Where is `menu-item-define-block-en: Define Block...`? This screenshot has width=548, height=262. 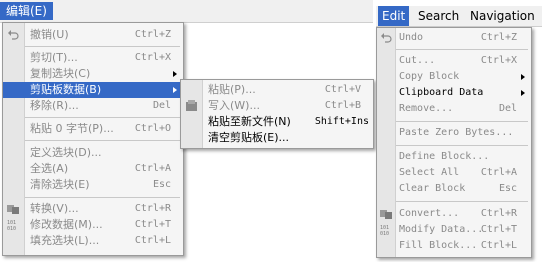
menu-item-define-block-en: Define Block... is located at coordinates (454, 157).